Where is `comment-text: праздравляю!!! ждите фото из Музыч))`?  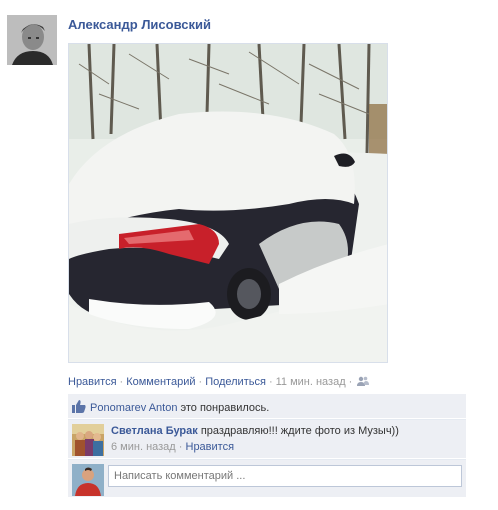
comment-text: праздравляю!!! ждите фото из Музыч)) is located at coordinates (299, 431).